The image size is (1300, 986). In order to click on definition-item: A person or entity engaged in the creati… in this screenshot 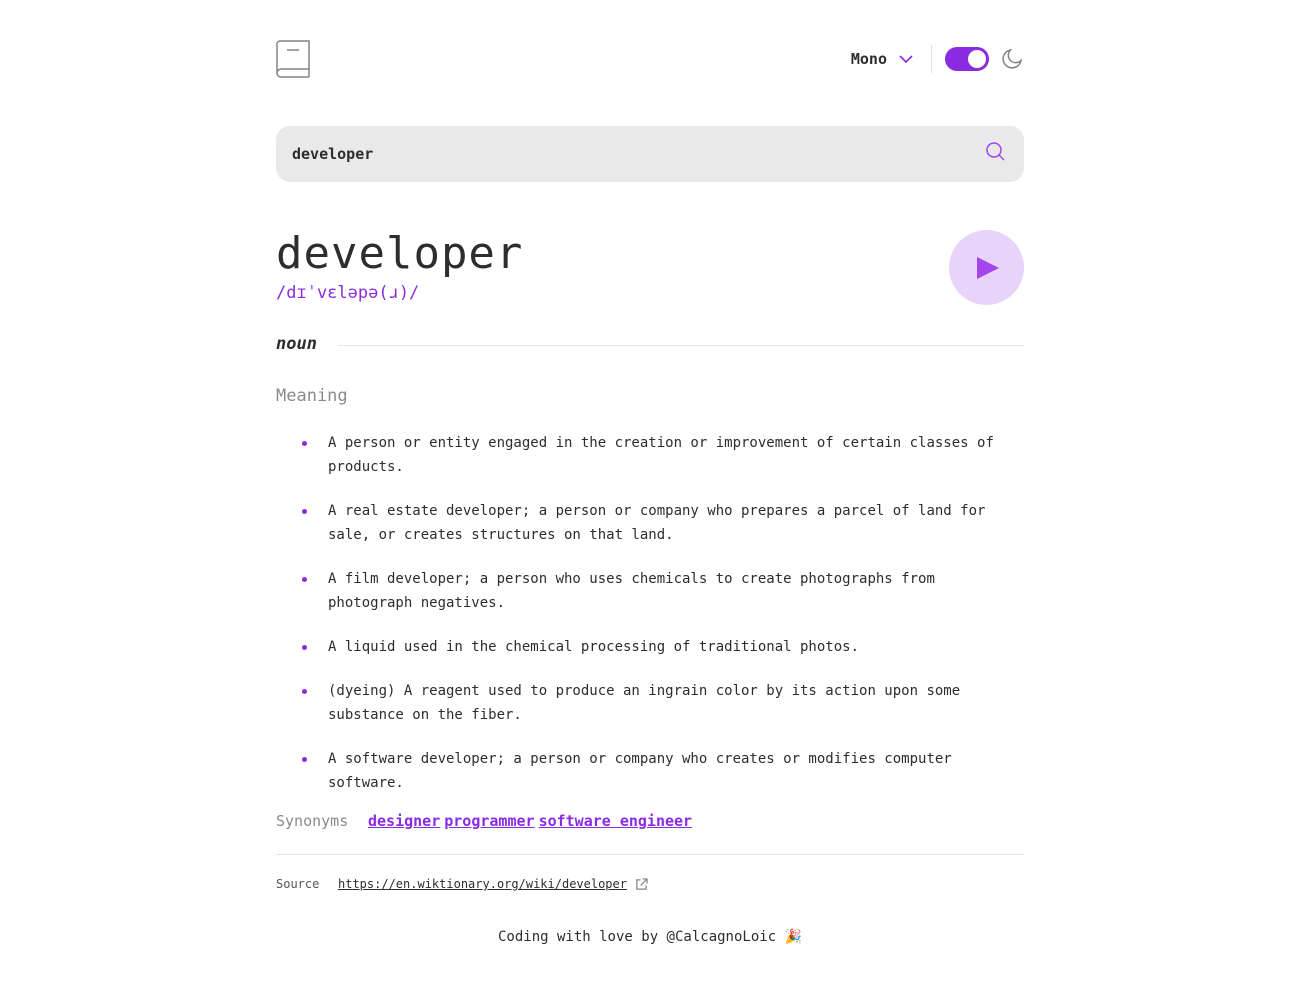, I will do `click(662, 455)`.